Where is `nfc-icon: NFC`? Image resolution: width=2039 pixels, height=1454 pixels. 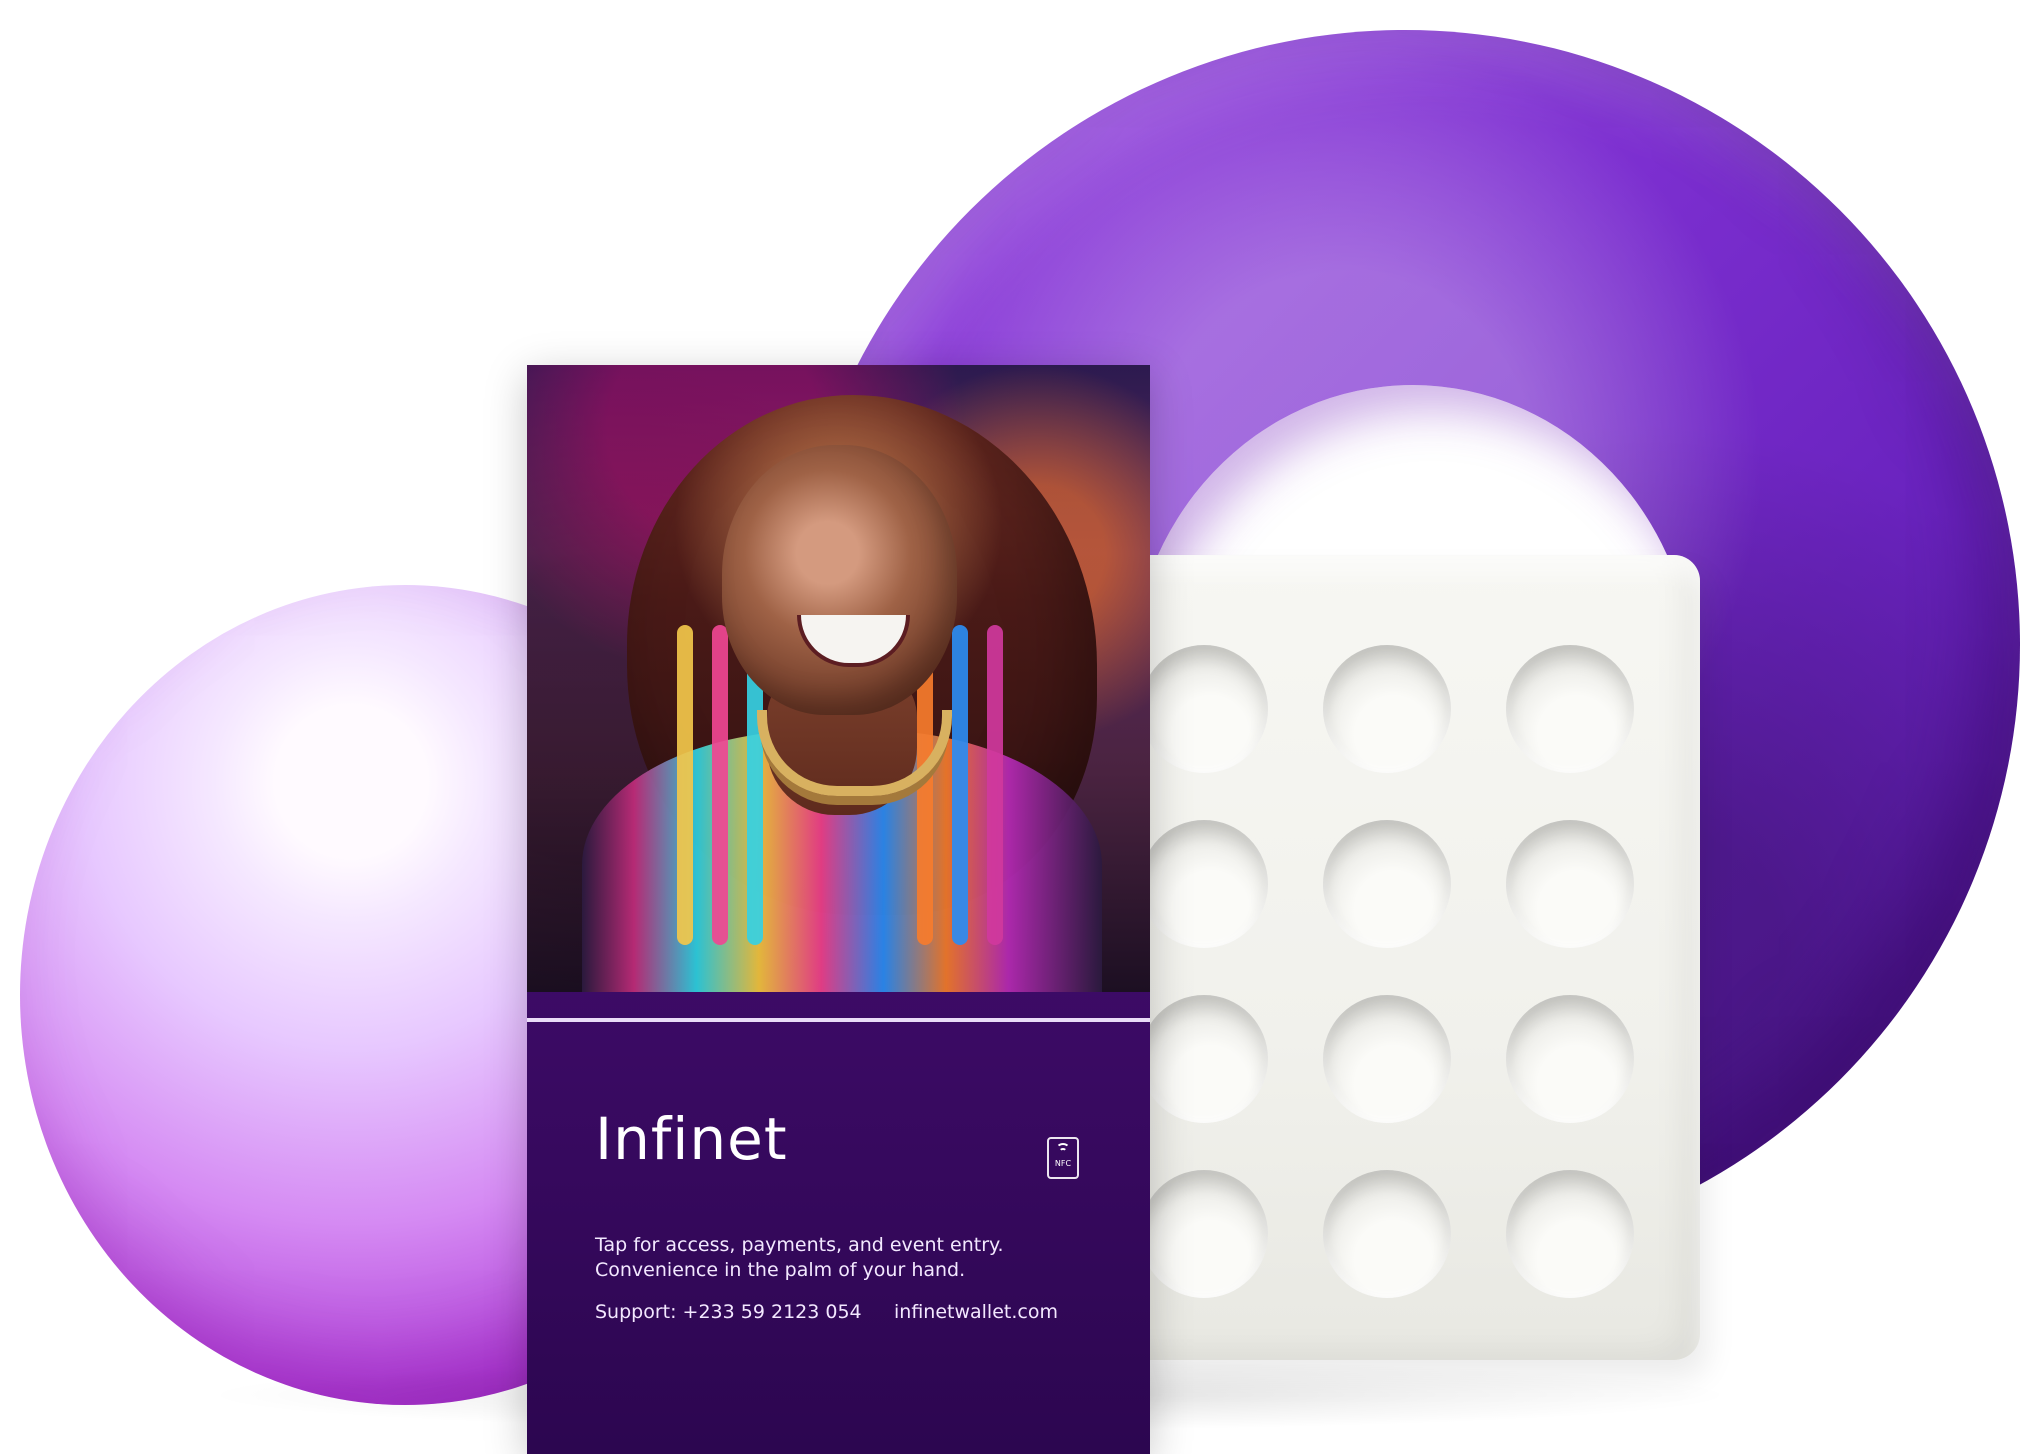
nfc-icon: NFC is located at coordinates (1063, 1158).